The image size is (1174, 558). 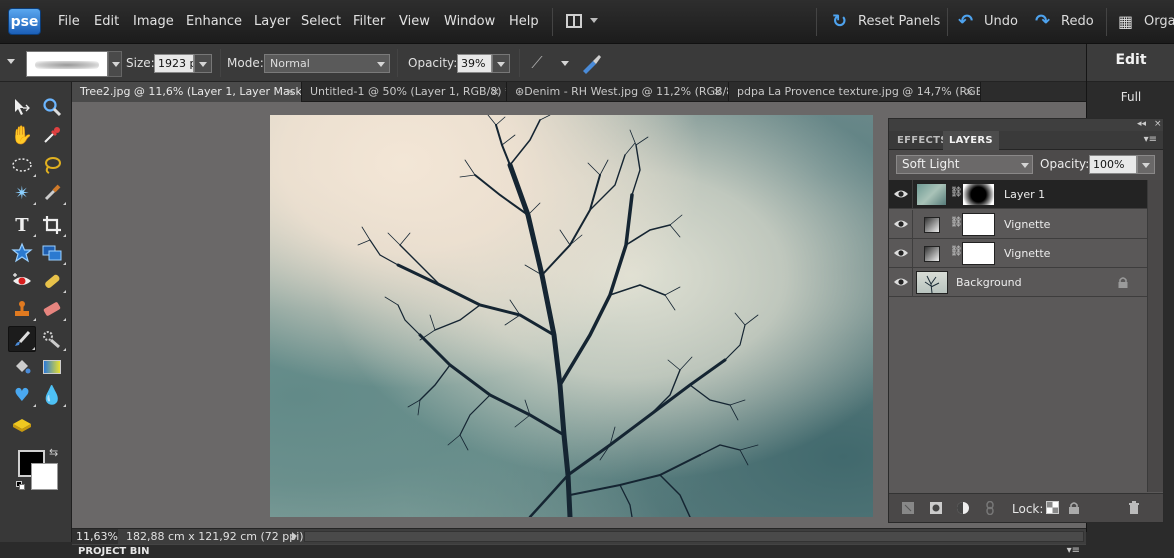 I want to click on mode-dropdown: Normal, so click(x=327, y=63).